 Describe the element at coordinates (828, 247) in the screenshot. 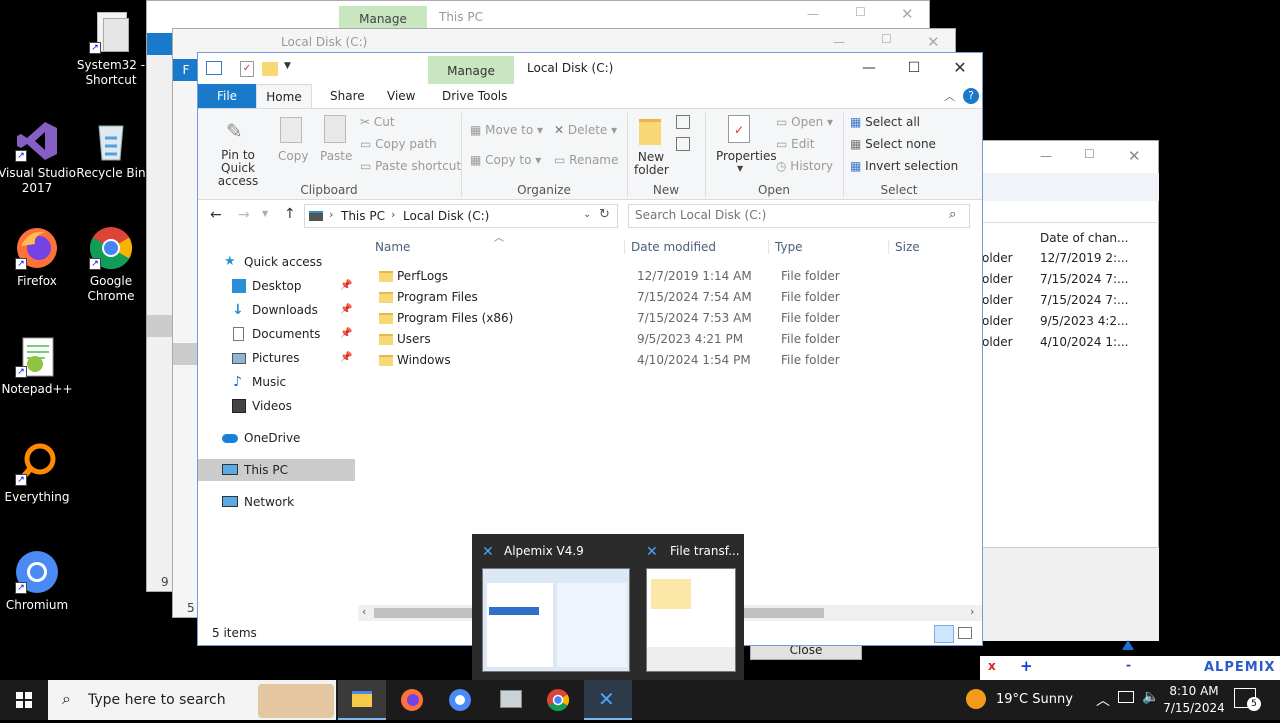

I see `column-header-type: Type` at that location.